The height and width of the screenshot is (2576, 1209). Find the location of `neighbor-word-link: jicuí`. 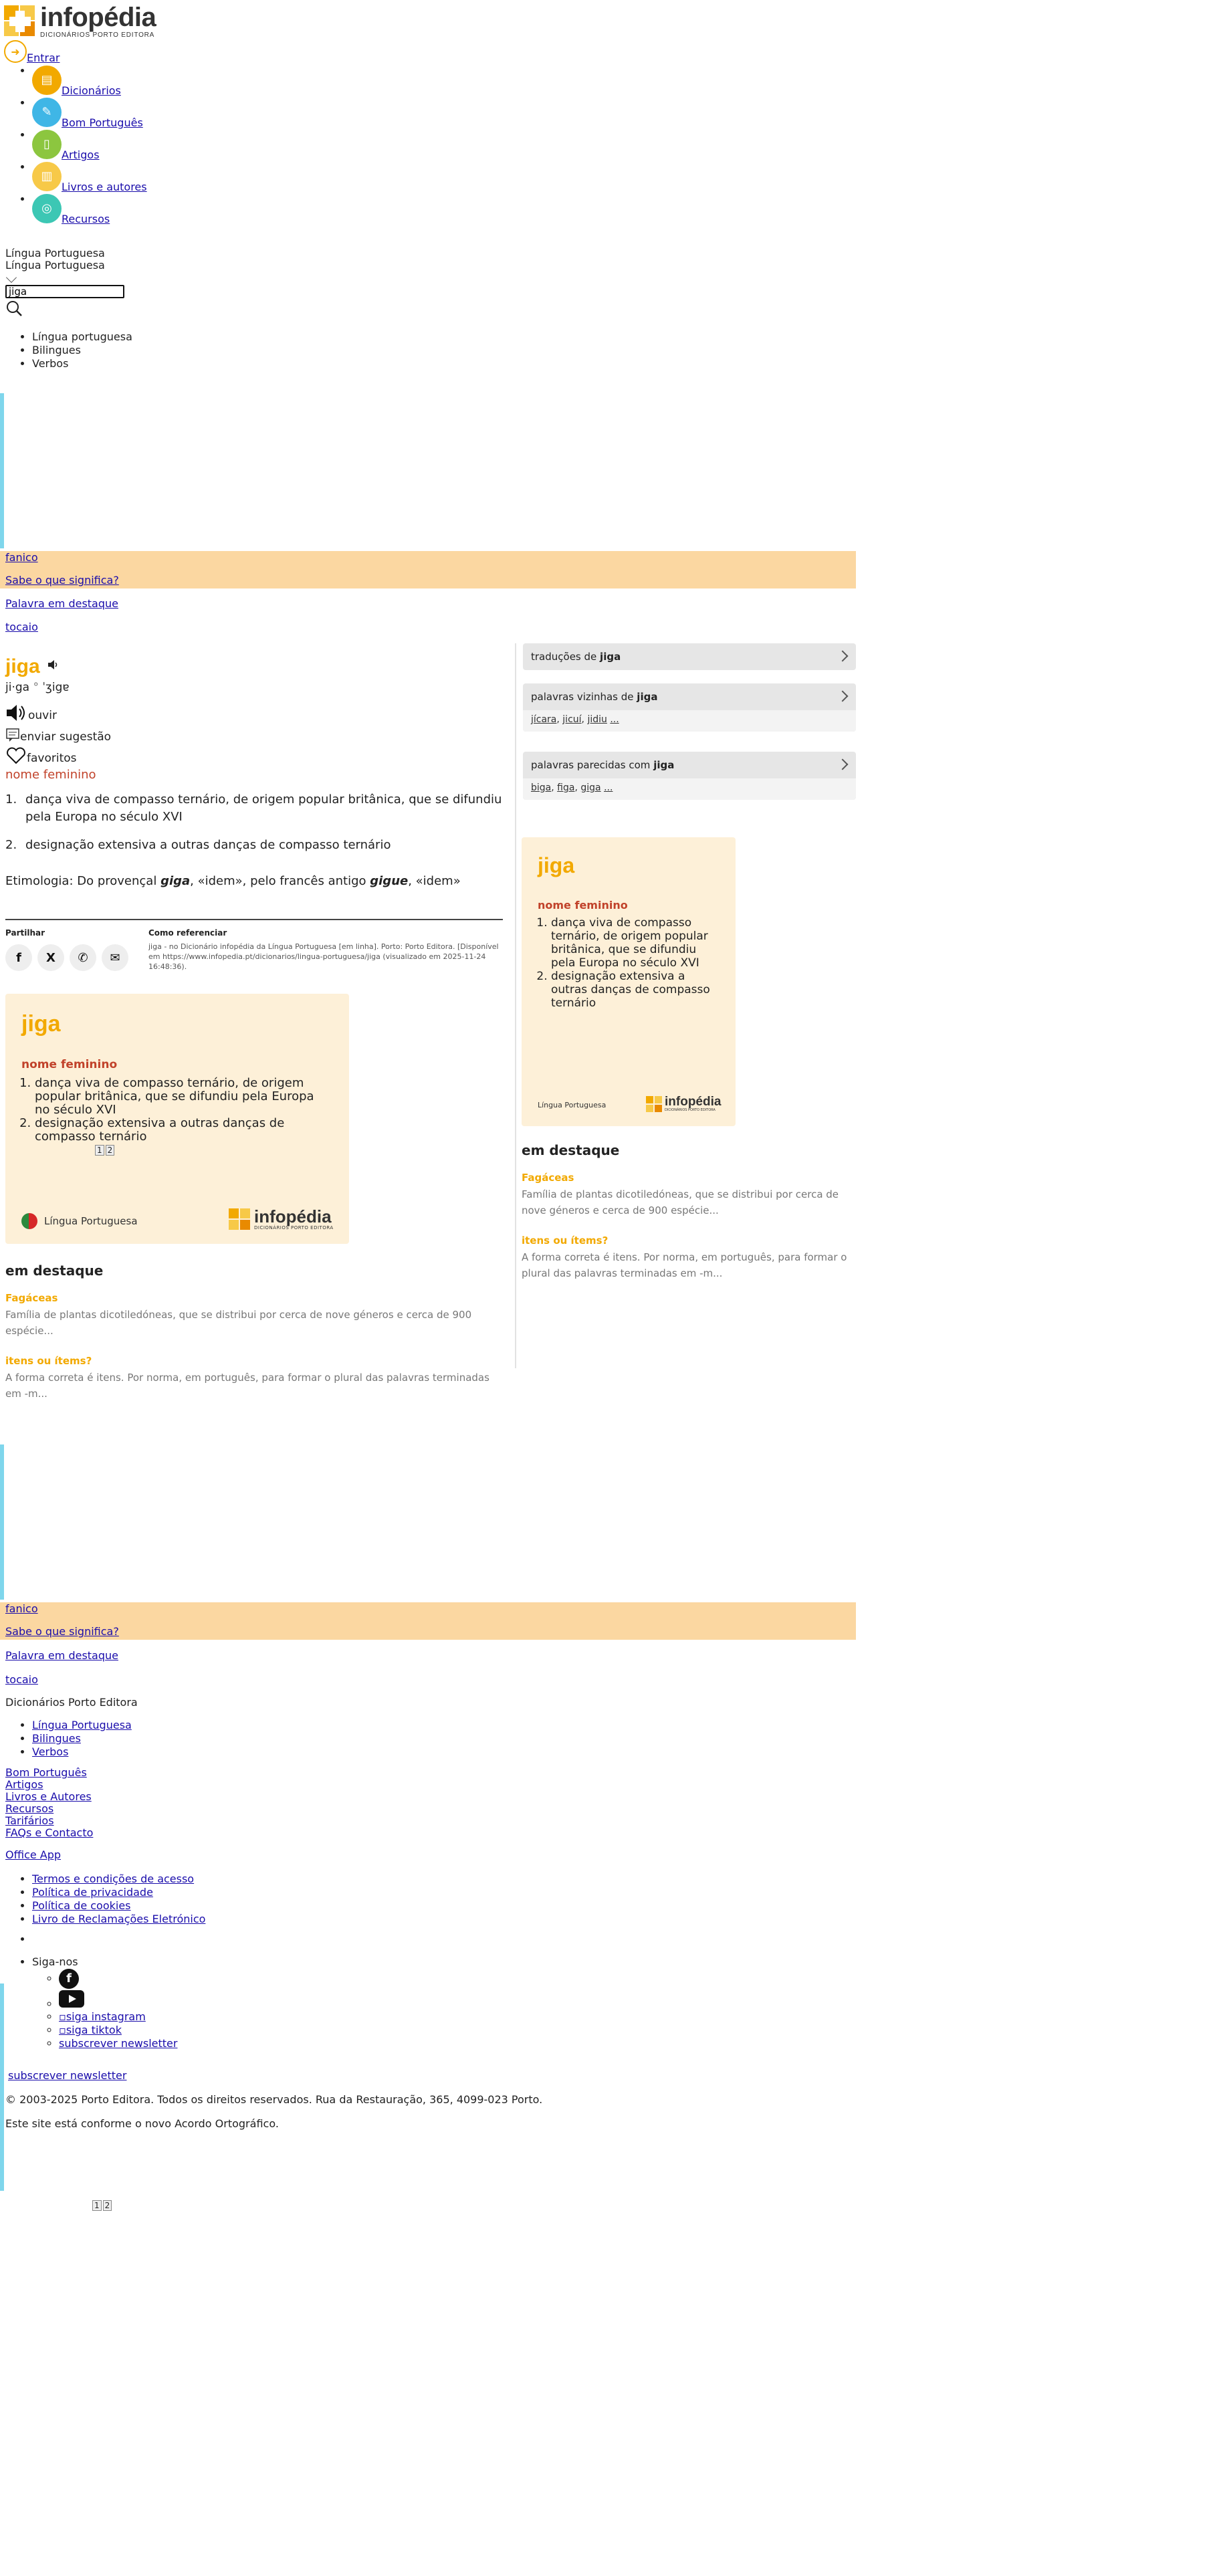

neighbor-word-link: jicuí is located at coordinates (571, 719).